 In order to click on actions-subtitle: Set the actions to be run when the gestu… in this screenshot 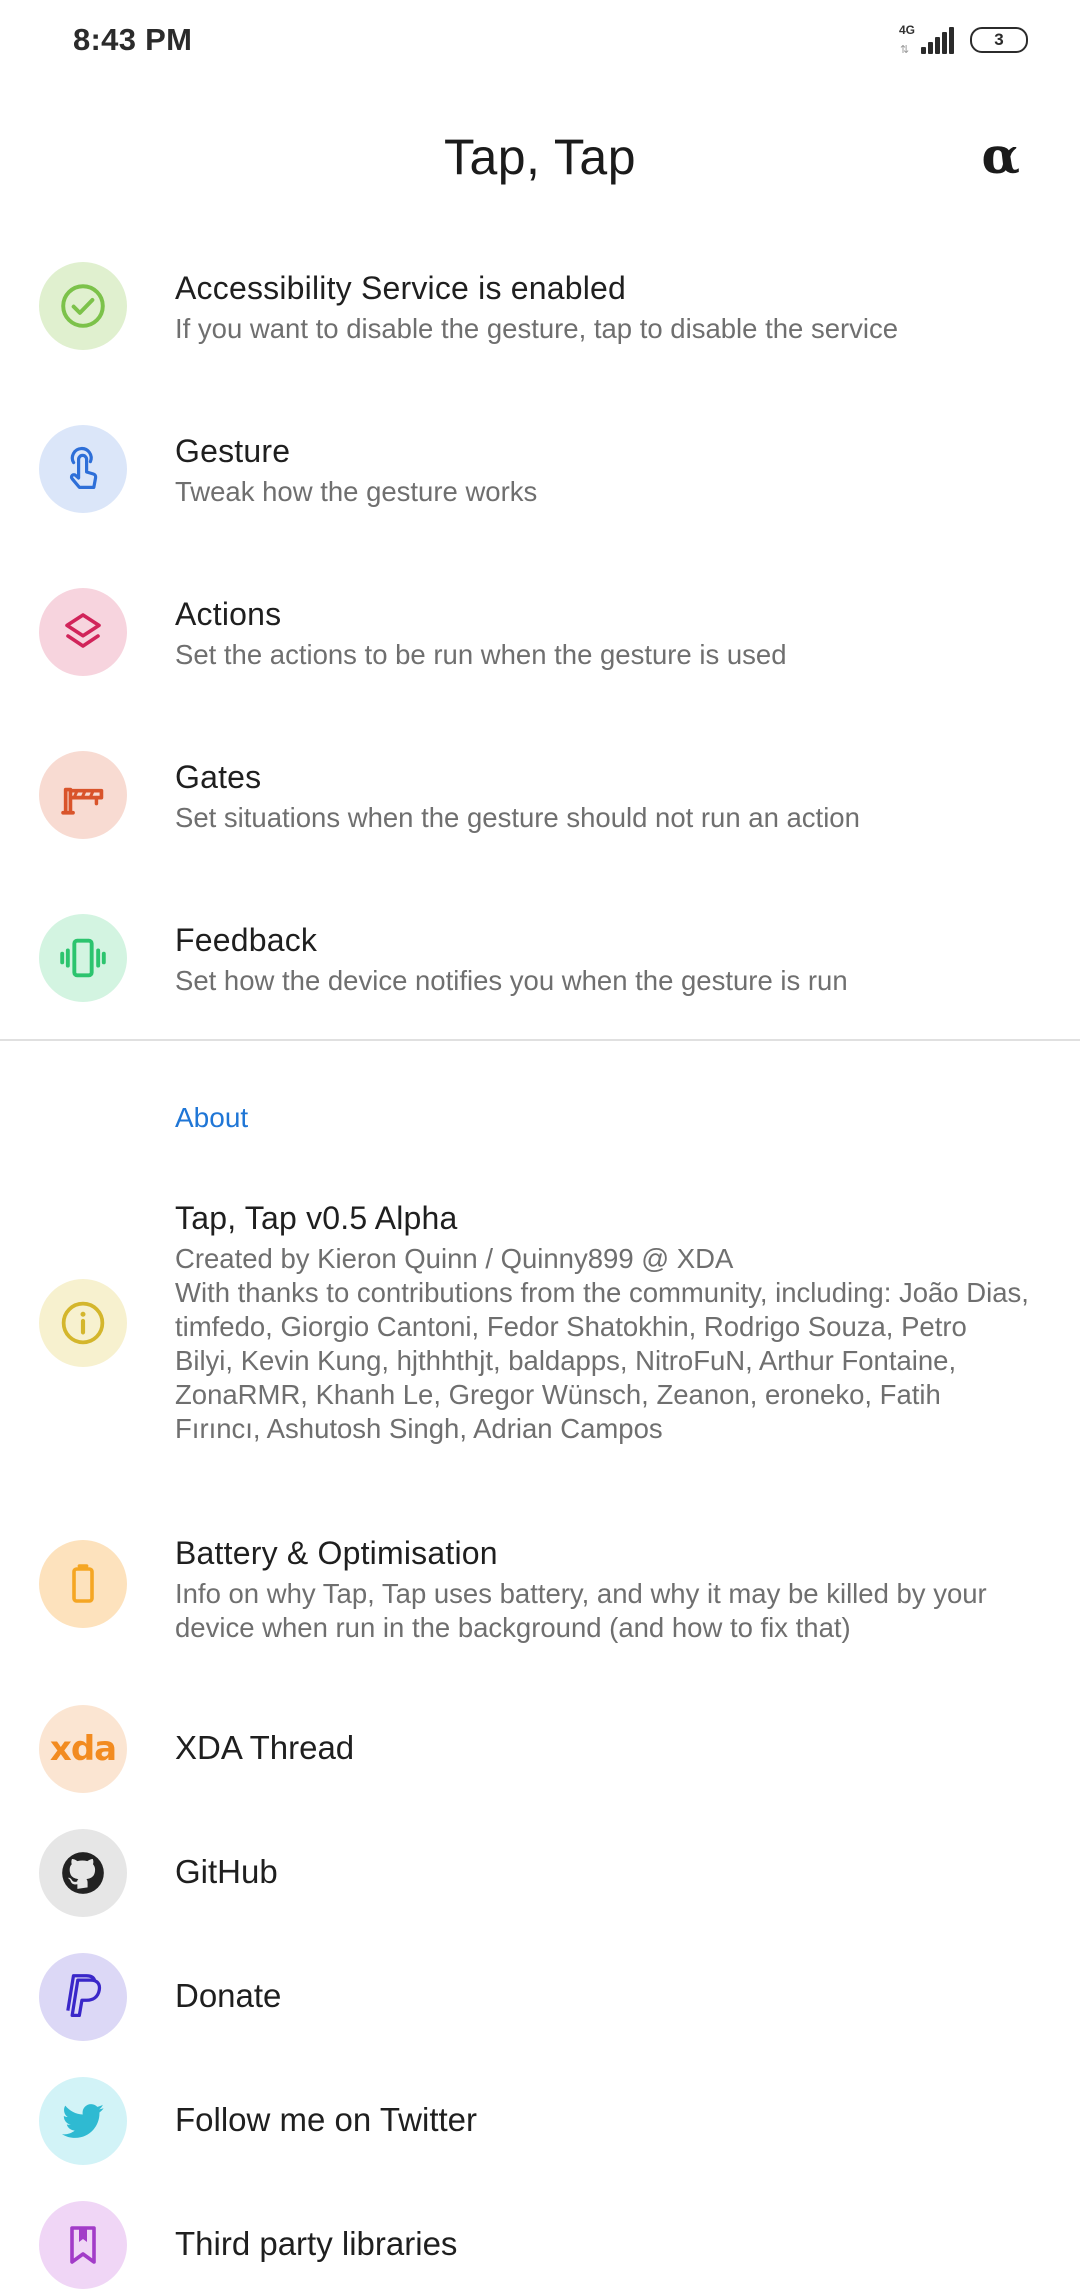, I will do `click(481, 654)`.